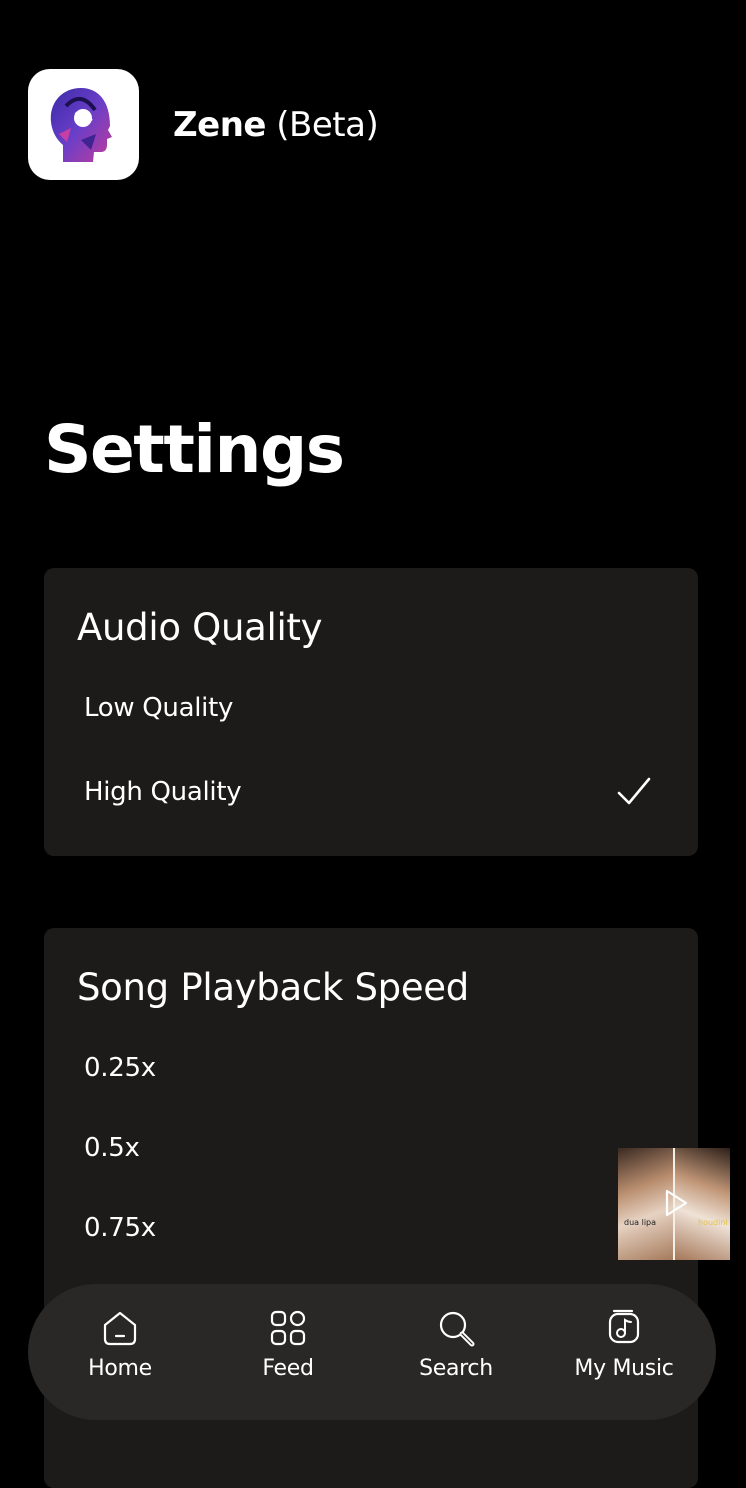  I want to click on beta-label: (Beta), so click(327, 124).